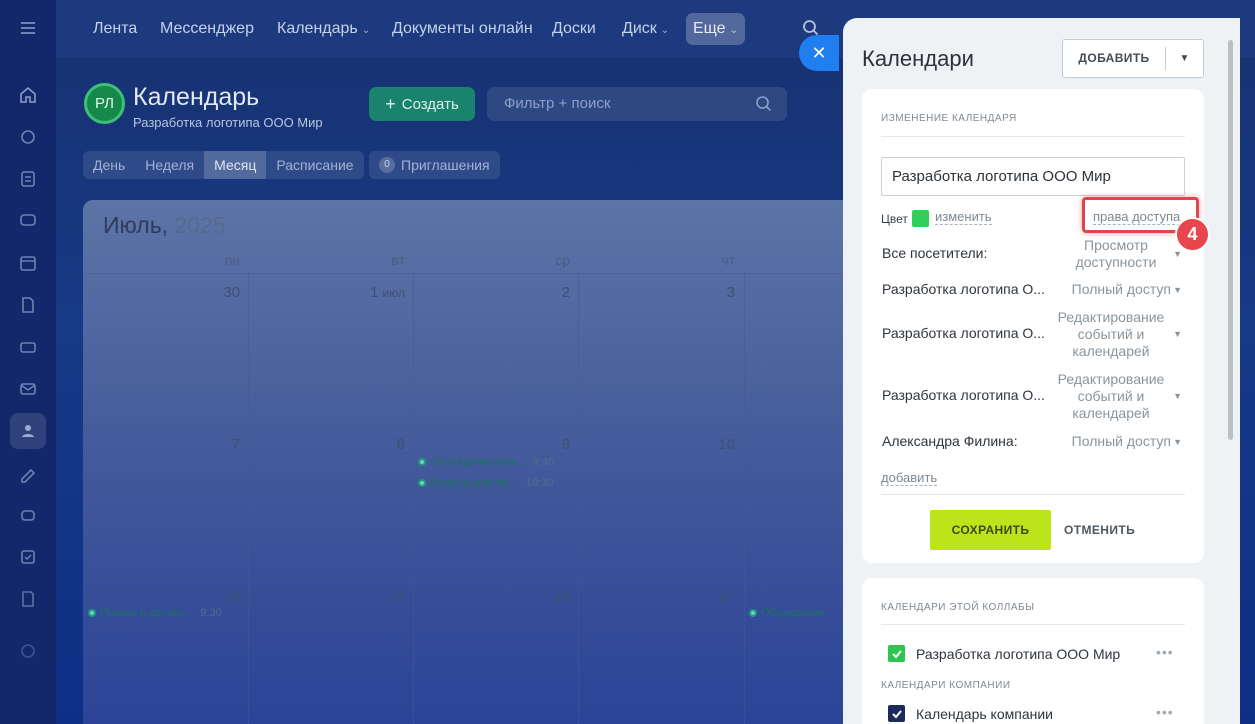 This screenshot has height=724, width=1255. What do you see at coordinates (819, 53) in the screenshot?
I see `close-panel-button: ✕` at bounding box center [819, 53].